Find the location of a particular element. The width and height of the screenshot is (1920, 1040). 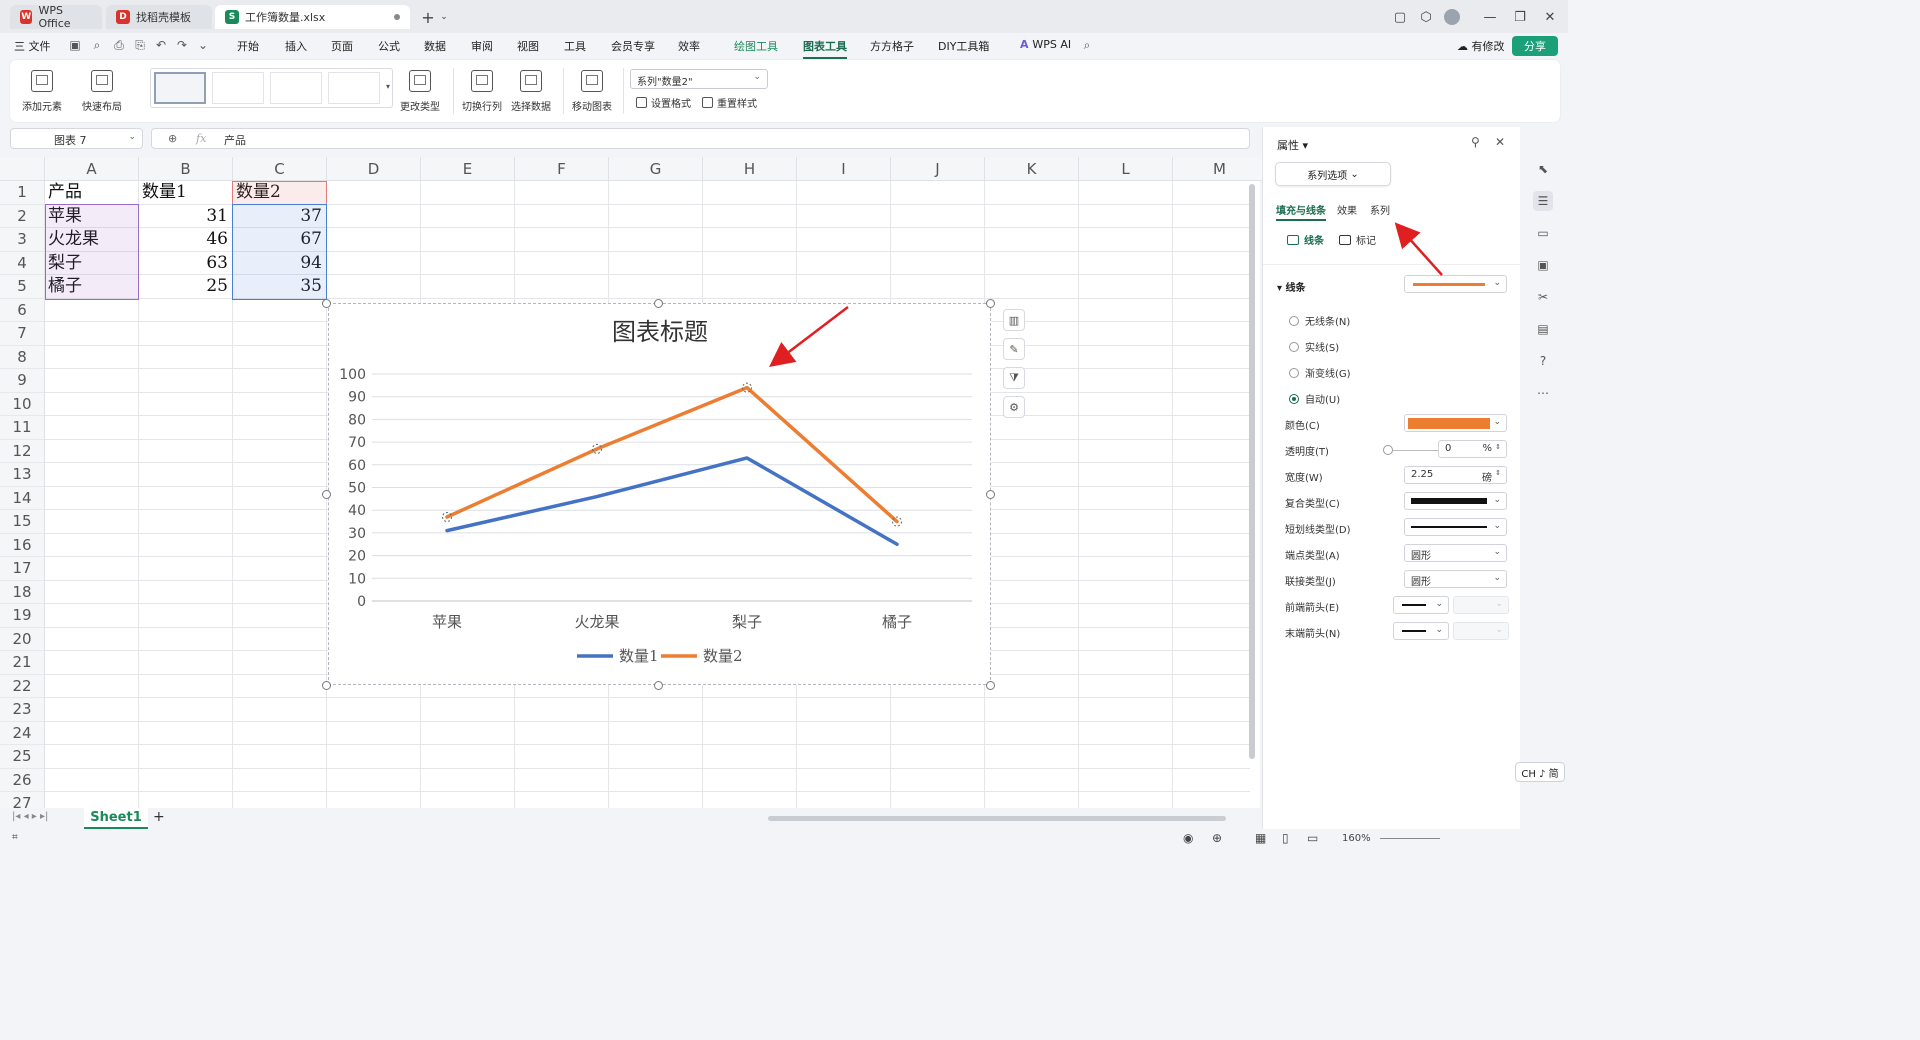

vertical-scrollbar is located at coordinates (1252, 471).